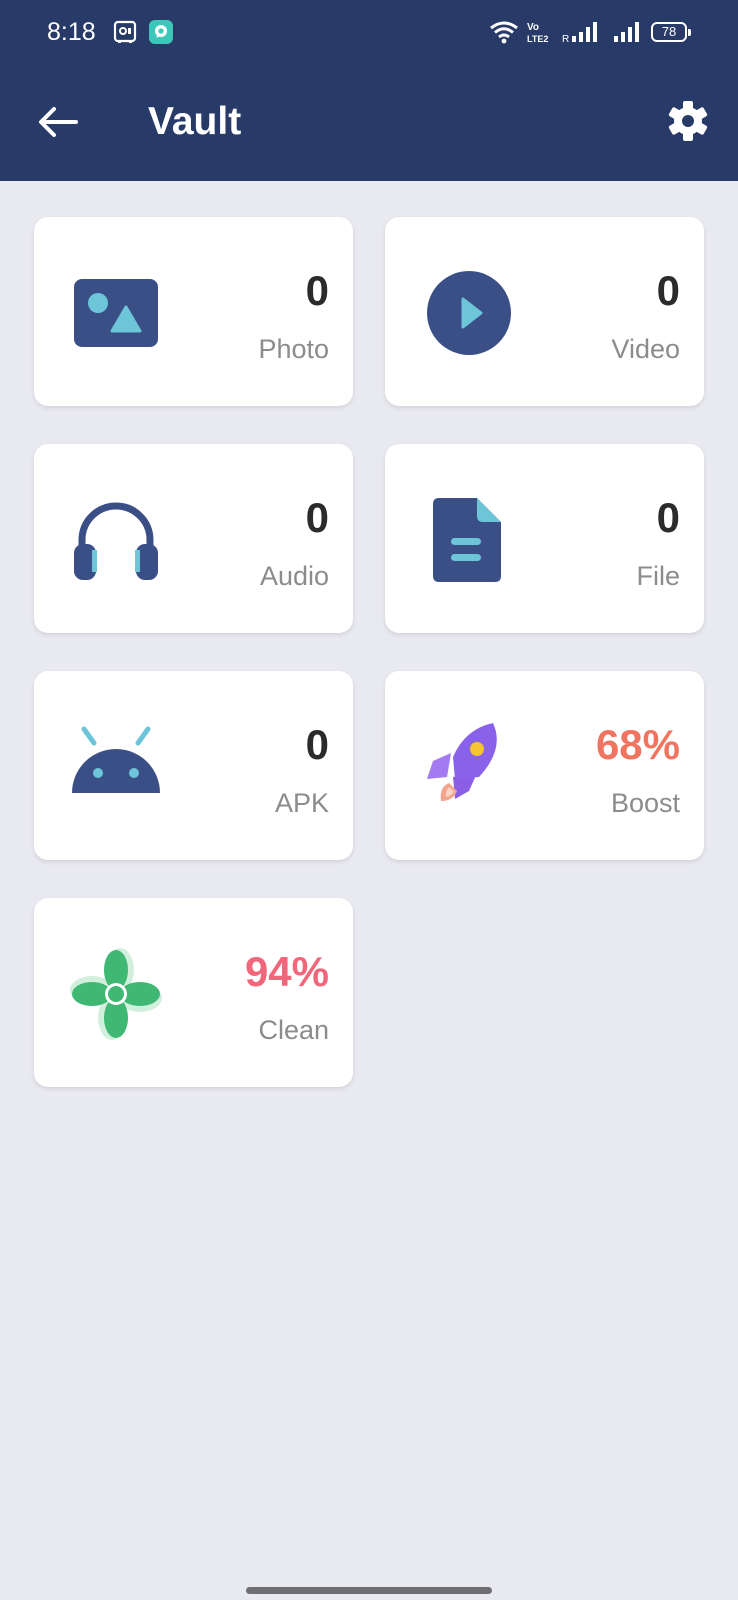 The height and width of the screenshot is (1600, 738). Describe the element at coordinates (193, 765) in the screenshot. I see `apk-card: 0 APK` at that location.